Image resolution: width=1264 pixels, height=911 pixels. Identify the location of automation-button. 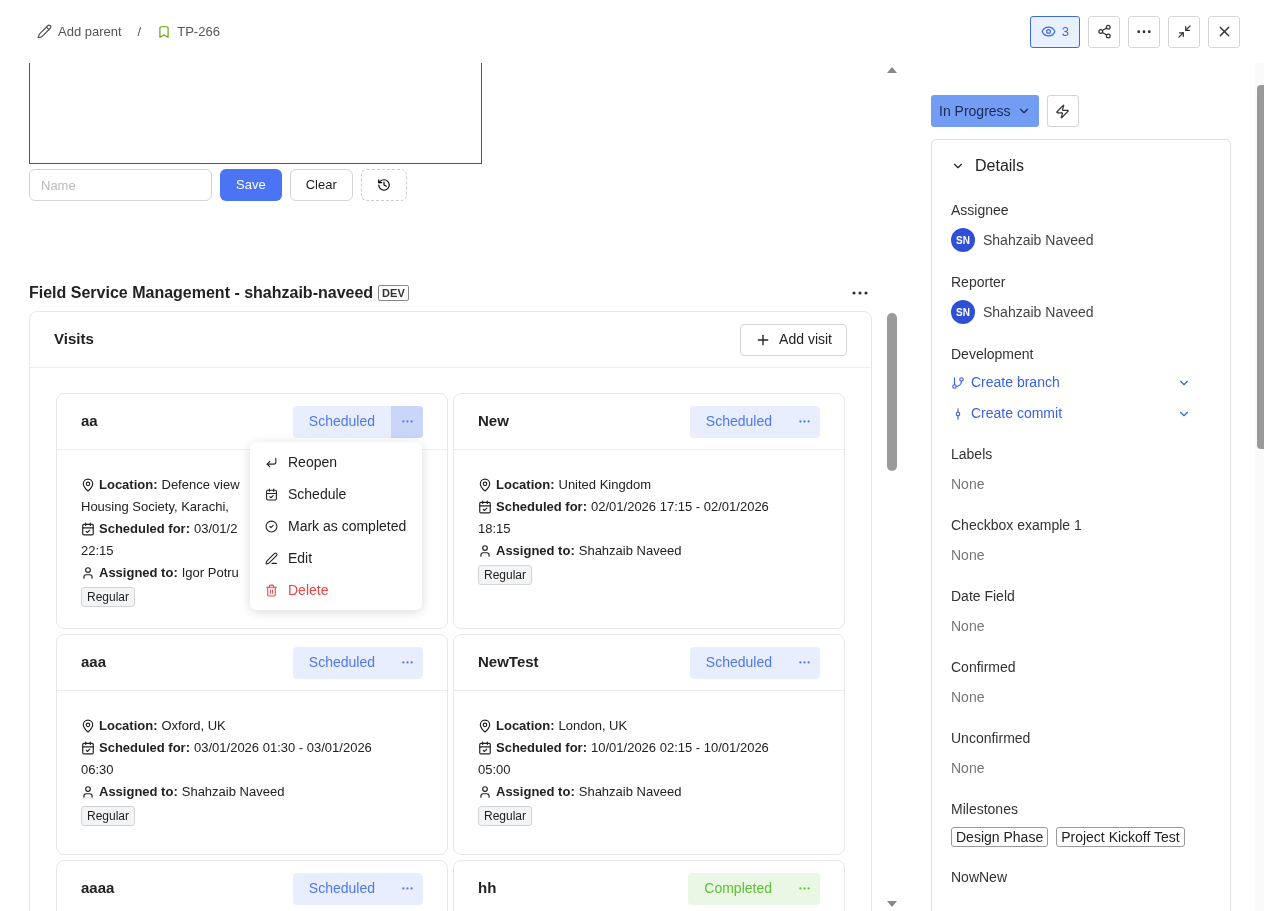
(1062, 111).